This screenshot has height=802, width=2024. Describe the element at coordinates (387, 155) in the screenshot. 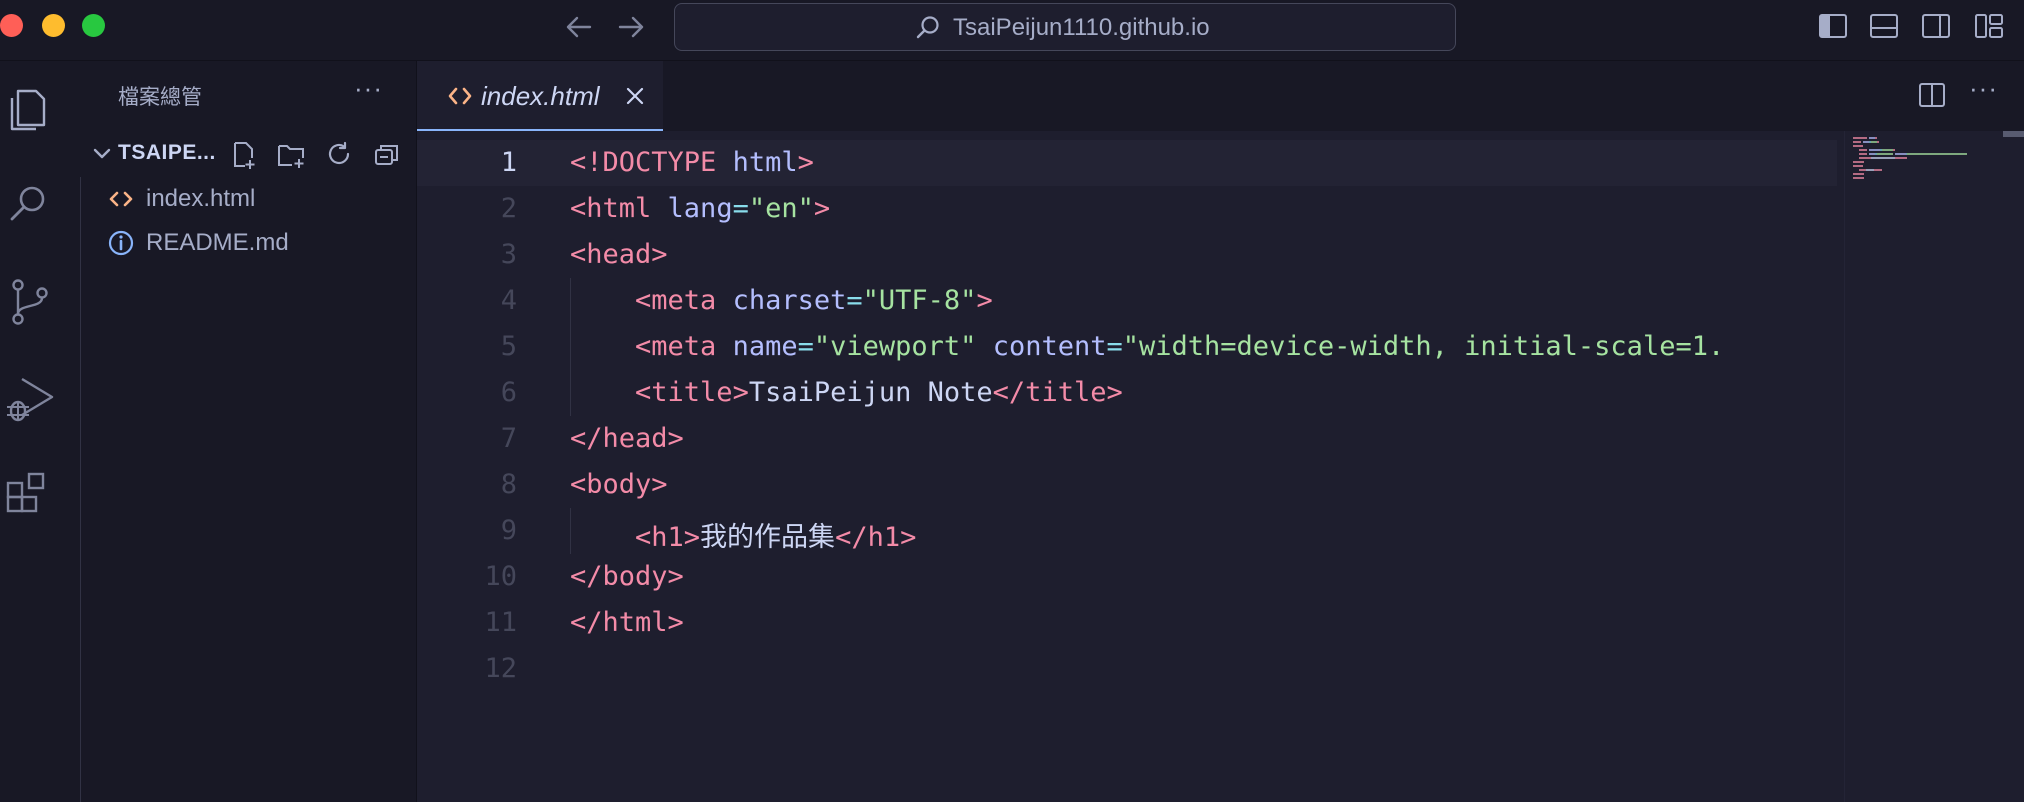

I see `collapse-all-icon` at that location.